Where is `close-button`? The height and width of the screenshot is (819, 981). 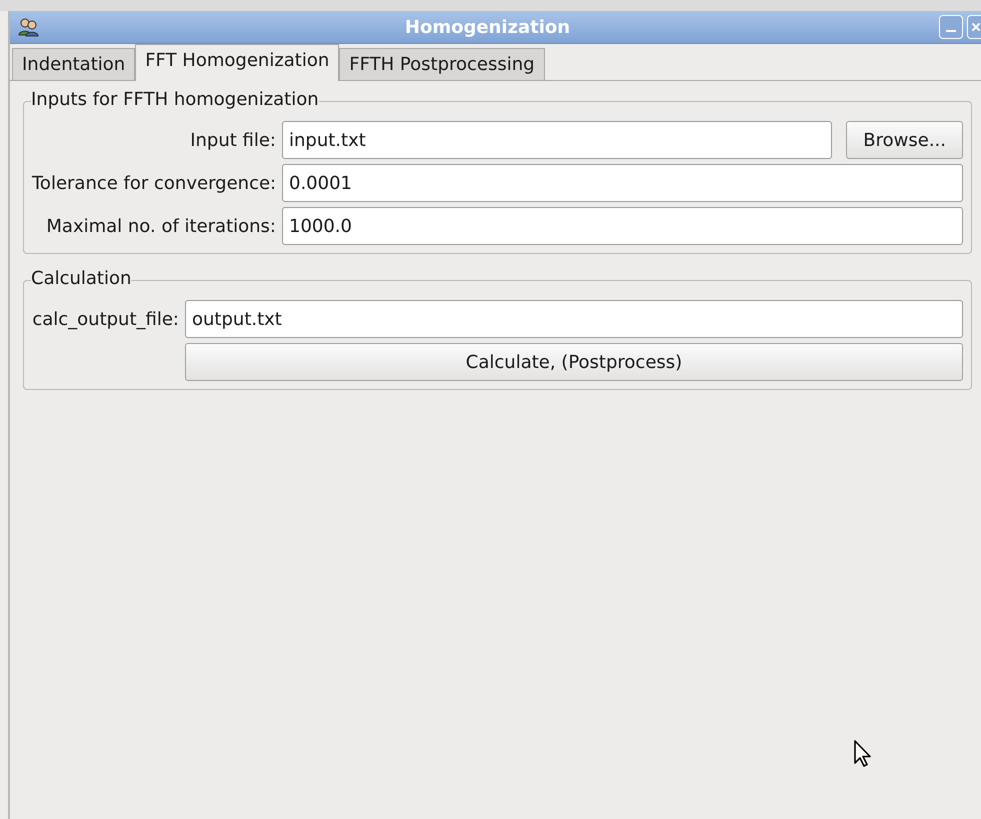
close-button is located at coordinates (974, 27).